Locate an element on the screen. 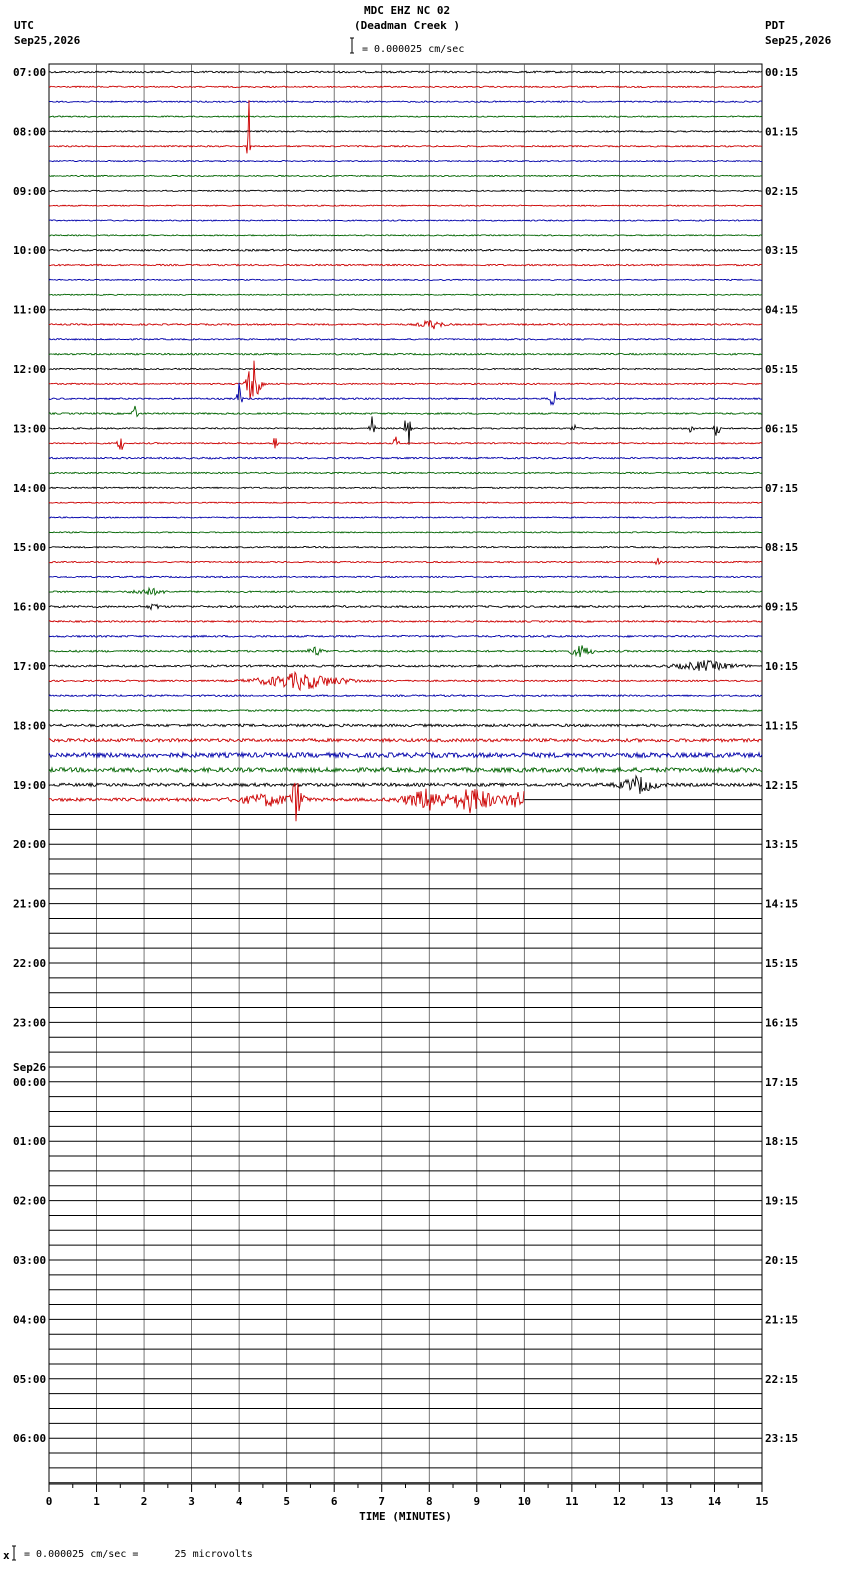 The width and height of the screenshot is (850, 1584). pdt-hour-label: 10:15 is located at coordinates (781, 666).